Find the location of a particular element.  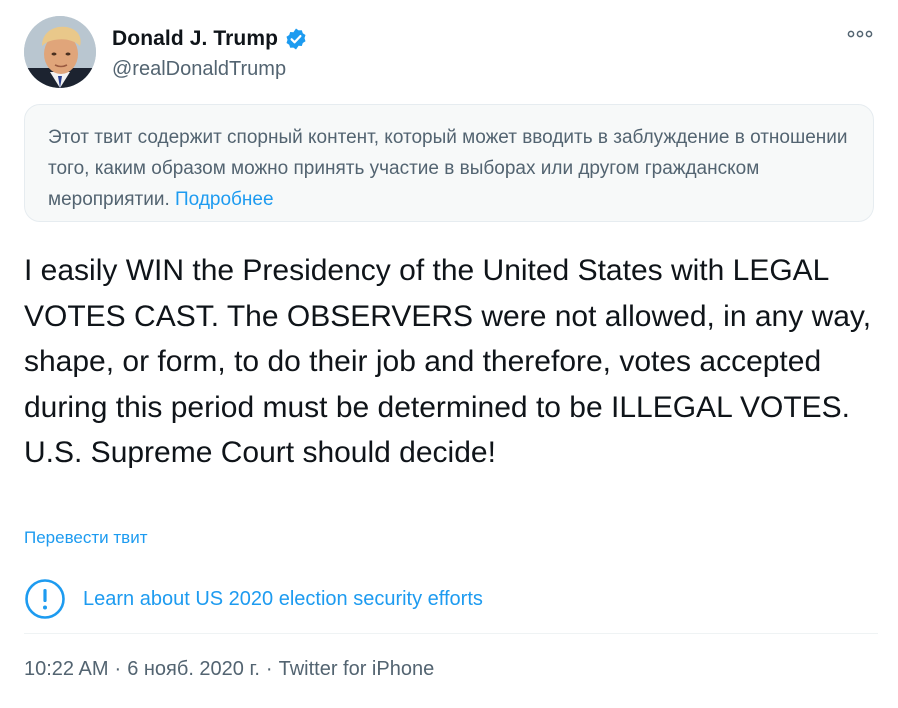

more-options-icon is located at coordinates (860, 34).